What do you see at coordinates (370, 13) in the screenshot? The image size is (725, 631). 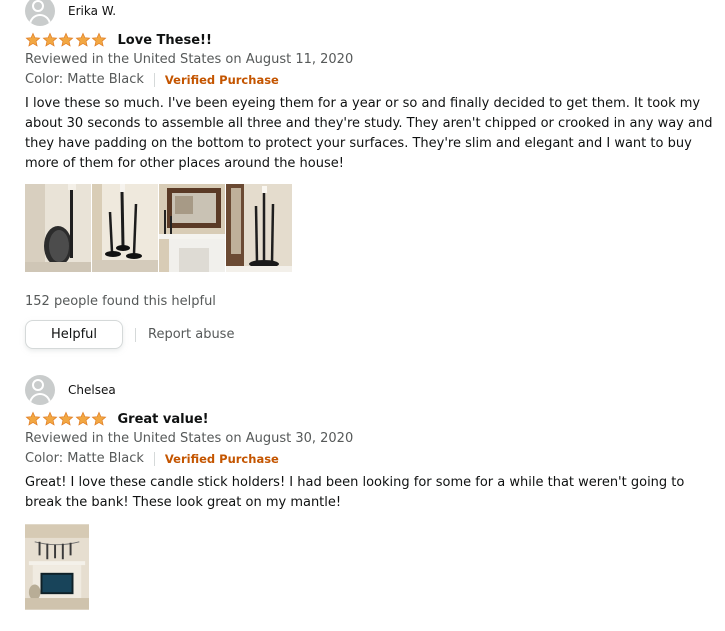 I see `reviewer-profile: Erika W.` at bounding box center [370, 13].